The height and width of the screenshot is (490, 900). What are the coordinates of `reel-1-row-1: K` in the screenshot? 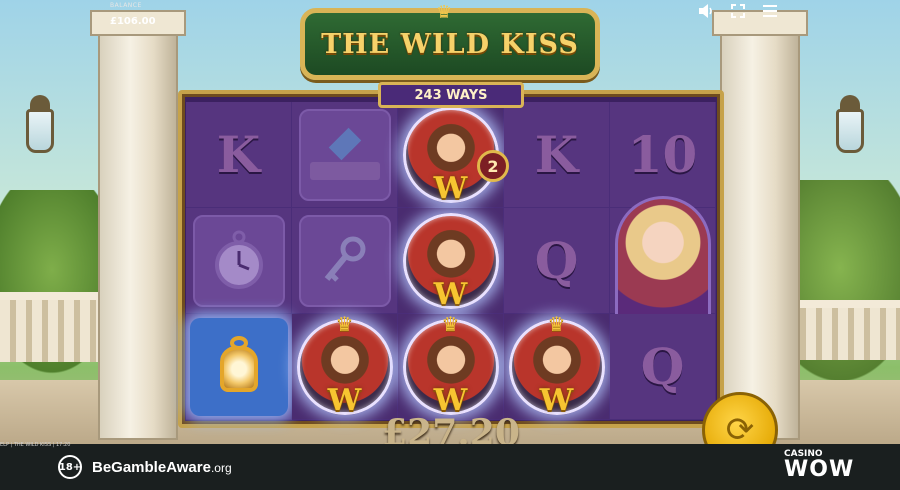 It's located at (239, 155).